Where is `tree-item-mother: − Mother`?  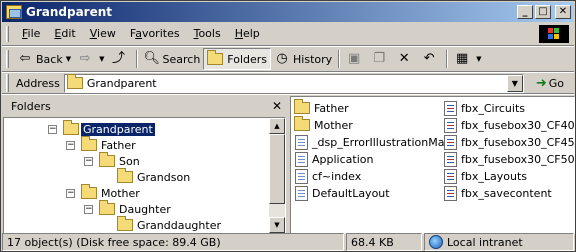
tree-item-mother: − Mother is located at coordinates (104, 192).